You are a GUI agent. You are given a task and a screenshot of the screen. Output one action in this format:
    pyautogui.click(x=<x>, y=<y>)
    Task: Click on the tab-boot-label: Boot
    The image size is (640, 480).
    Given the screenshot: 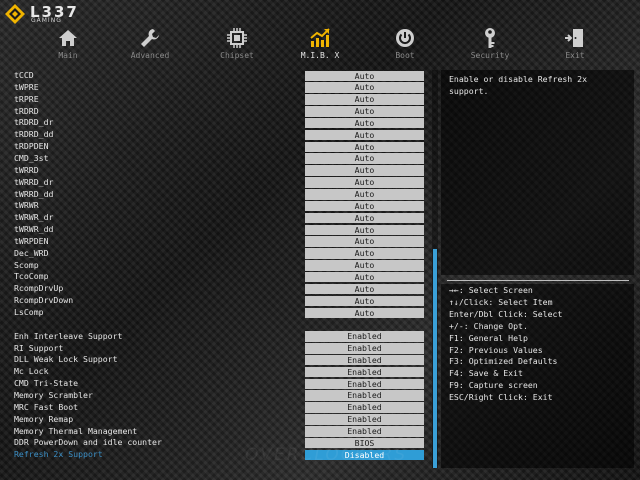 What is the action you would take?
    pyautogui.click(x=405, y=55)
    